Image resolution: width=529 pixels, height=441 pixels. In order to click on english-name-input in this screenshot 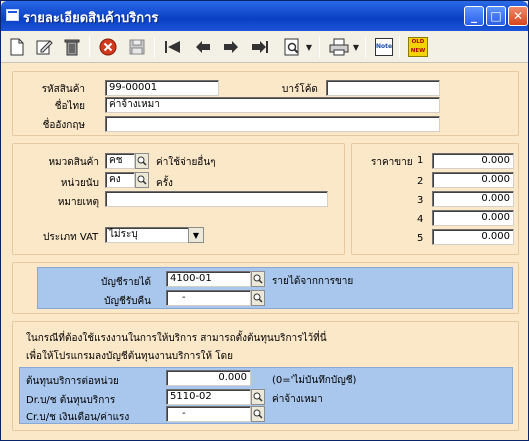, I will do `click(272, 124)`.